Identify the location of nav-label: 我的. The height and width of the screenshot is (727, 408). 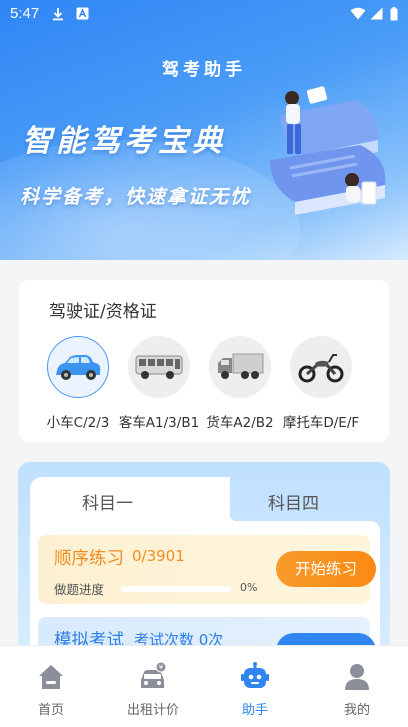
(356, 710).